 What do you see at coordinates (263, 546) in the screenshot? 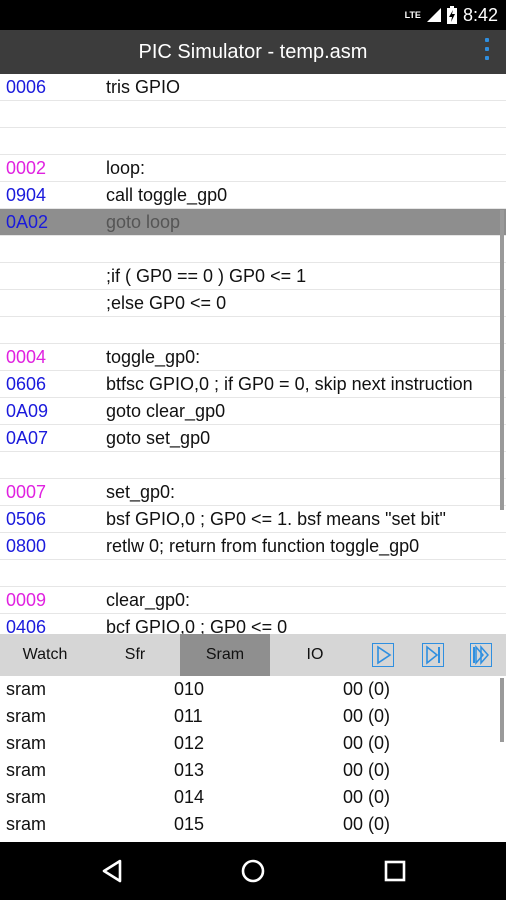
I see `code-text: retlw 0; return from function toggle_gp0` at bounding box center [263, 546].